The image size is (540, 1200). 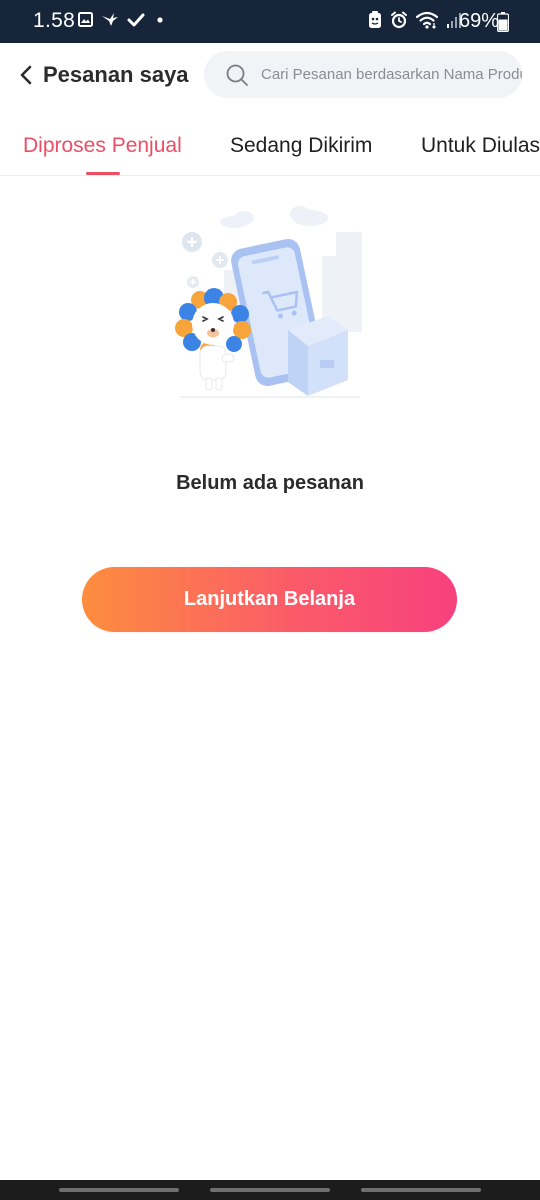 I want to click on wifi-icon, so click(x=427, y=22).